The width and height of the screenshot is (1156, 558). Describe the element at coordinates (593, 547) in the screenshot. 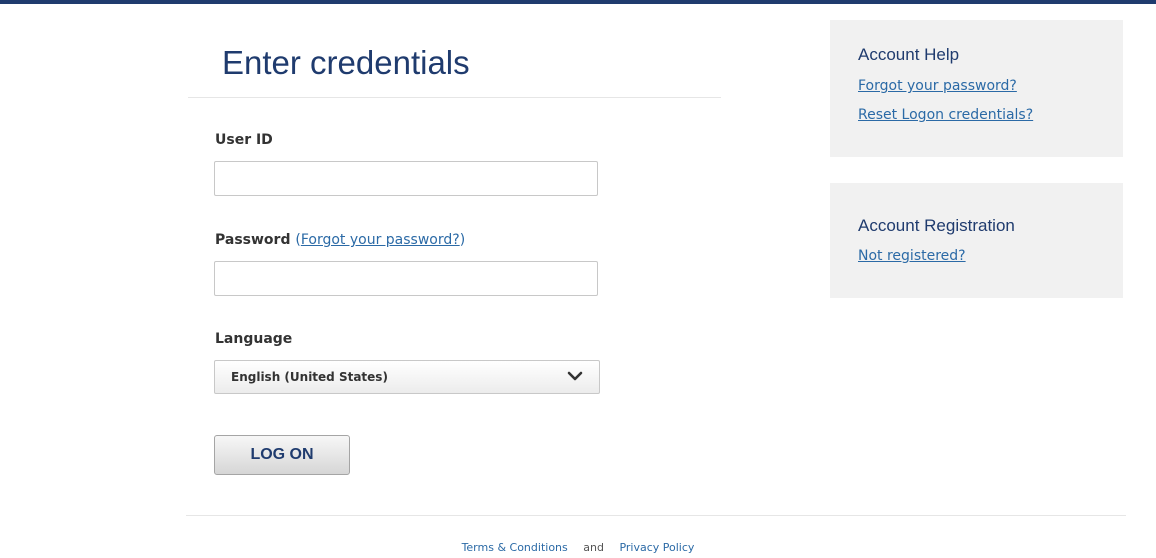

I see `footer-and-text: and` at that location.